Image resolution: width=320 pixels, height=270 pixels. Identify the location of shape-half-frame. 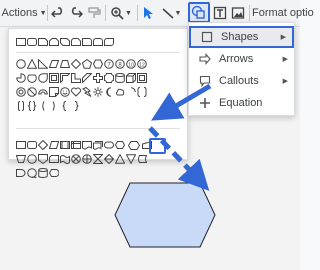
(65, 78).